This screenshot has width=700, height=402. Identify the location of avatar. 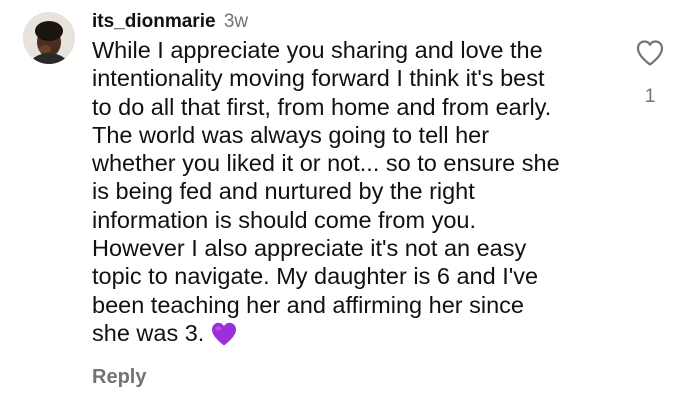
(49, 38).